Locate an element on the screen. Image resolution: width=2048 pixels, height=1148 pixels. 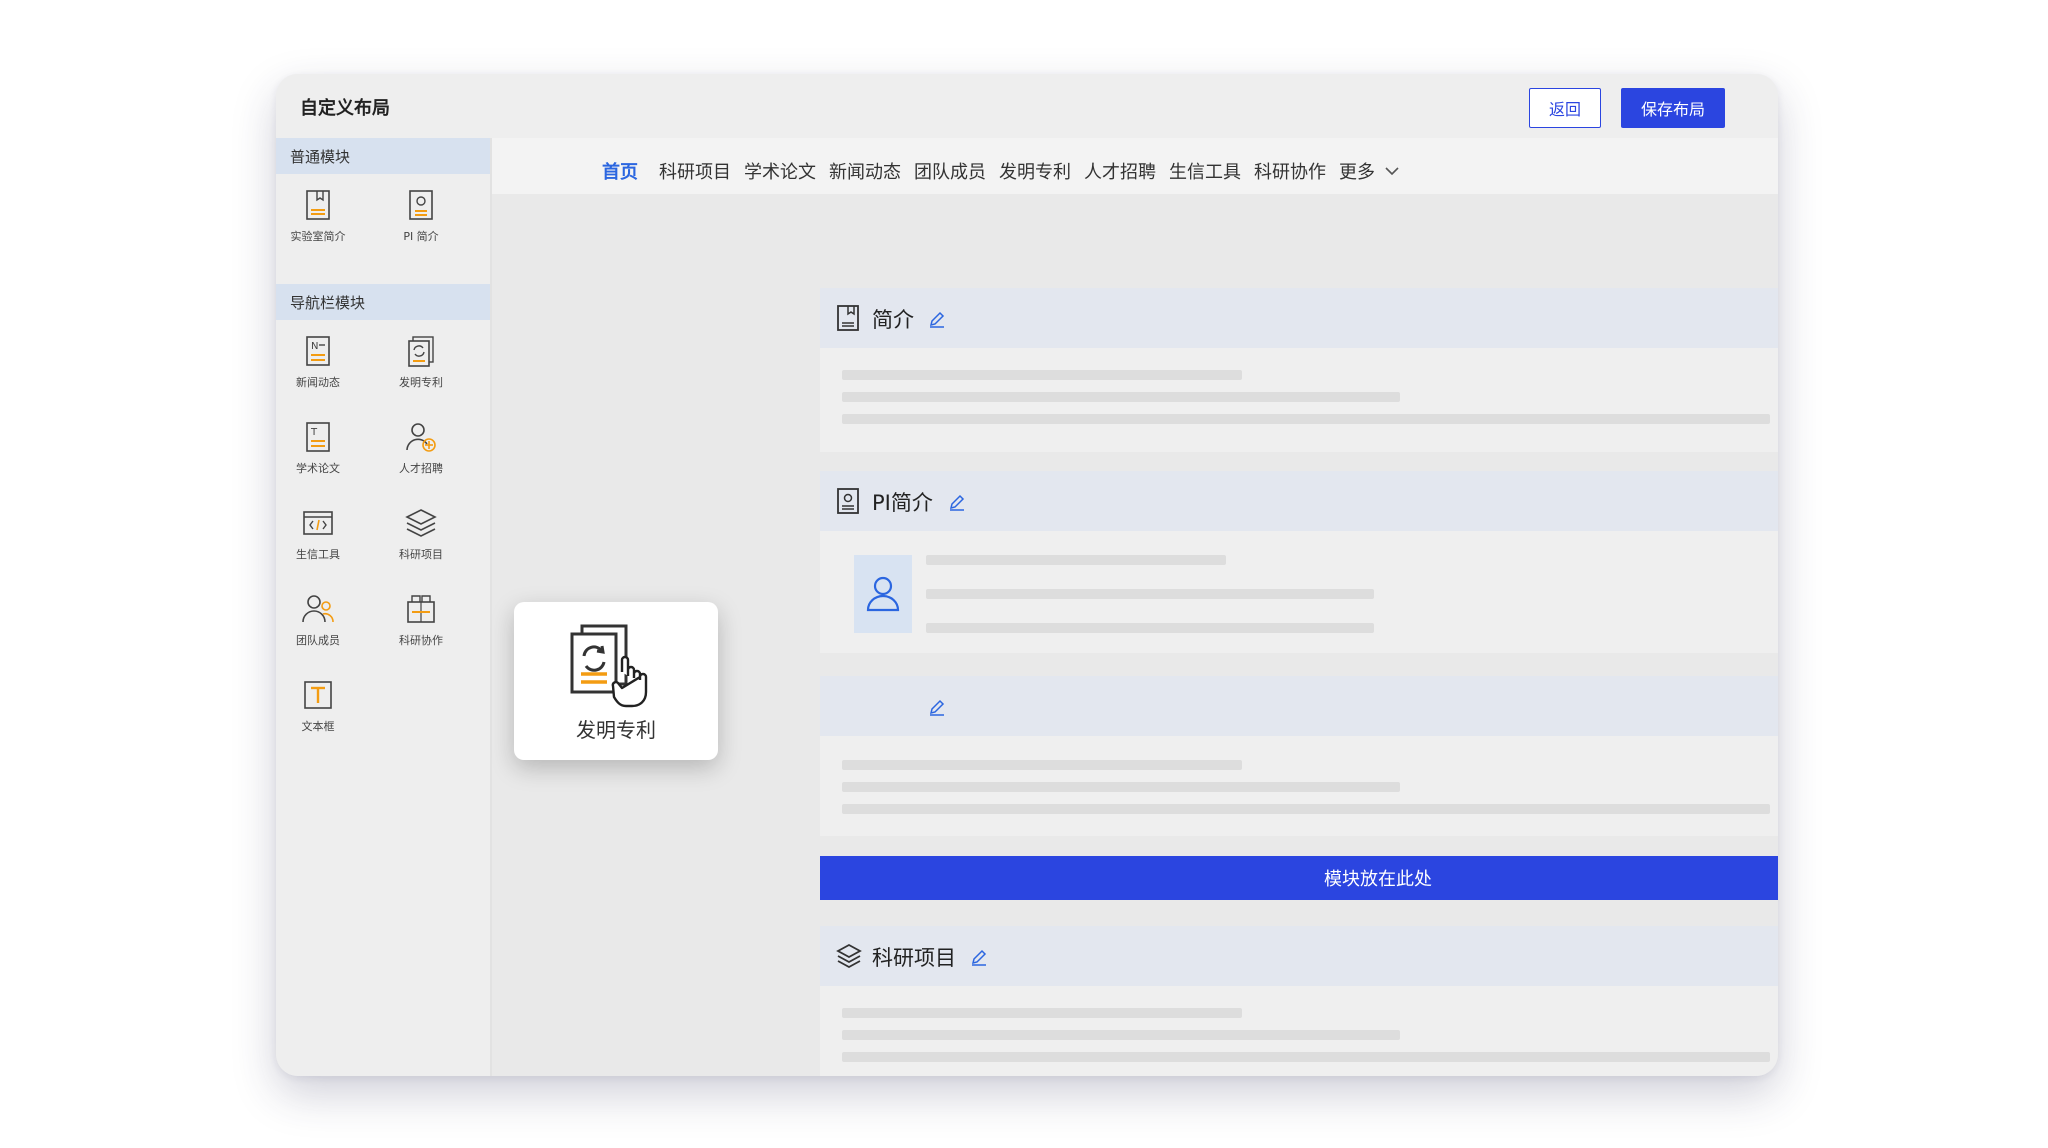
module-team: 团队成员 is located at coordinates (318, 620).